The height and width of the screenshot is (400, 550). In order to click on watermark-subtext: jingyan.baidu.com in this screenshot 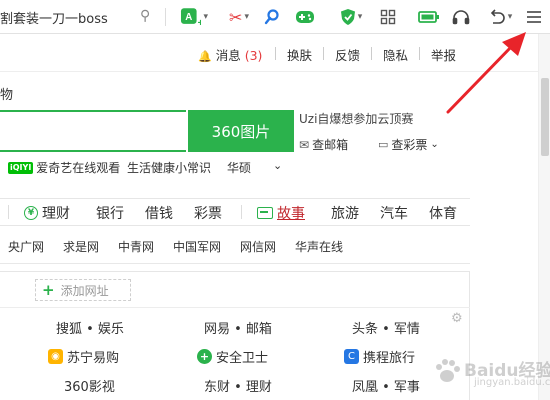, I will do `click(512, 382)`.